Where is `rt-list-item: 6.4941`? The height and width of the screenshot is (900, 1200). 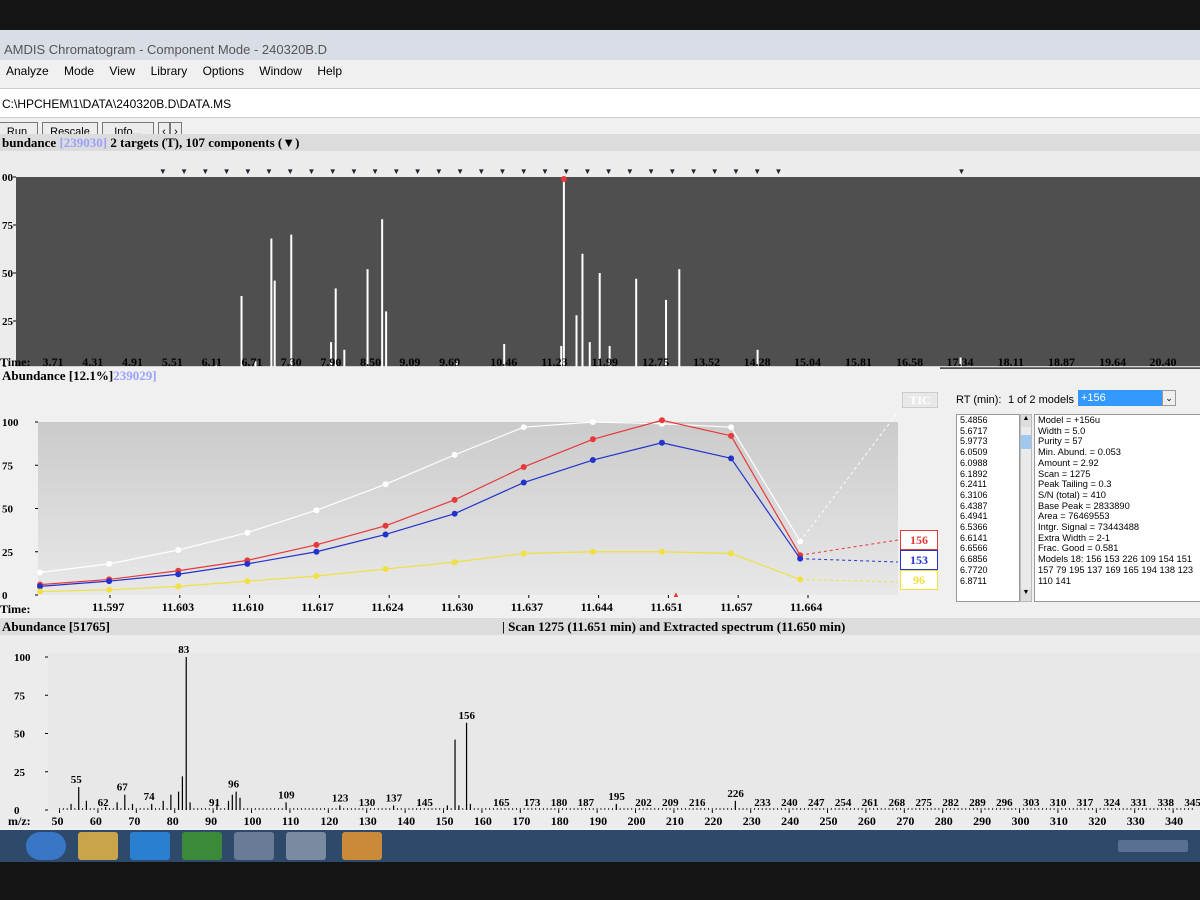 rt-list-item: 6.4941 is located at coordinates (989, 516).